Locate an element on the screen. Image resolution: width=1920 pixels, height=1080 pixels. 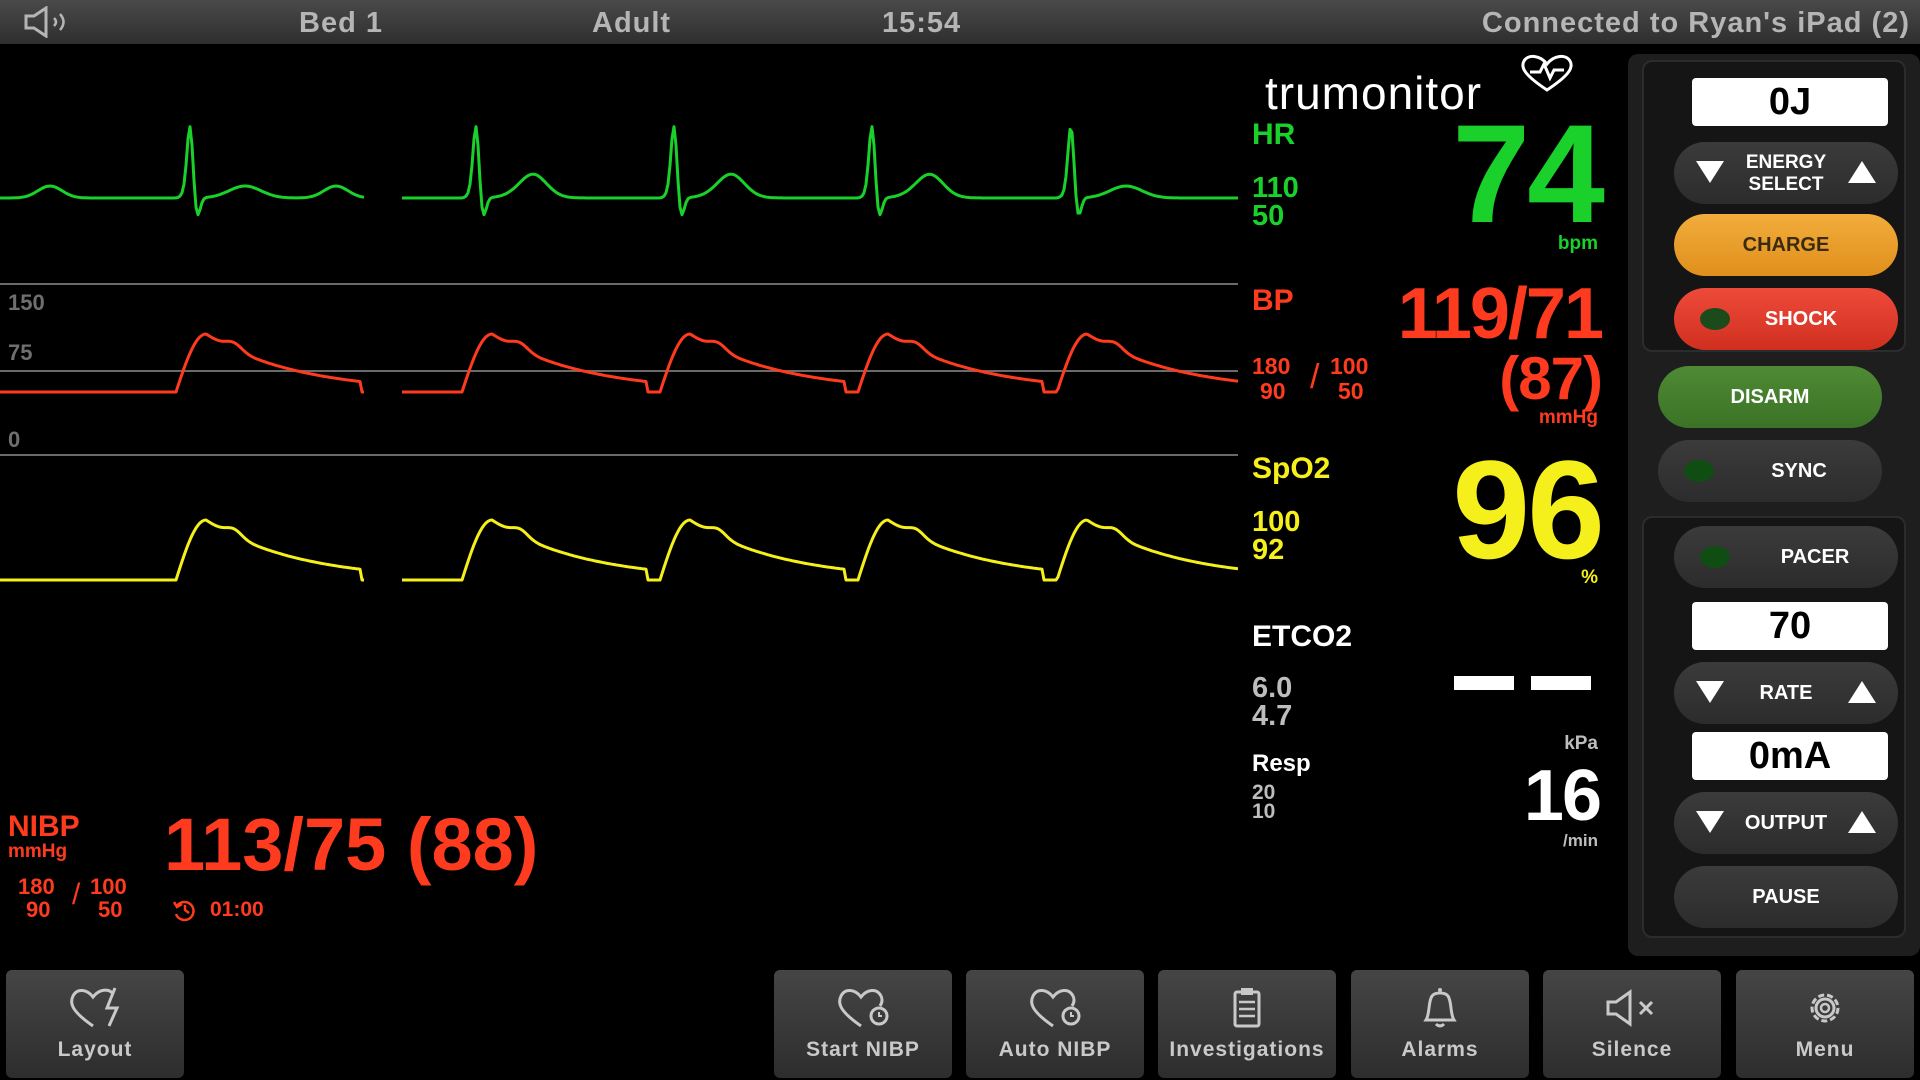
output-label: OUTPUT is located at coordinates (1786, 823).